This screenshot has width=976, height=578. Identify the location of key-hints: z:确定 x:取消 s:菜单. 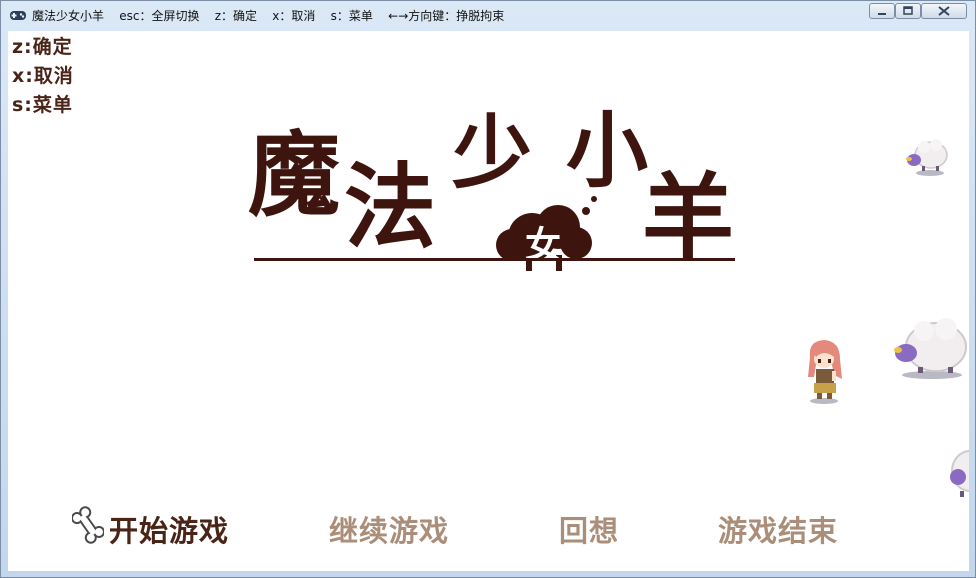
(43, 76).